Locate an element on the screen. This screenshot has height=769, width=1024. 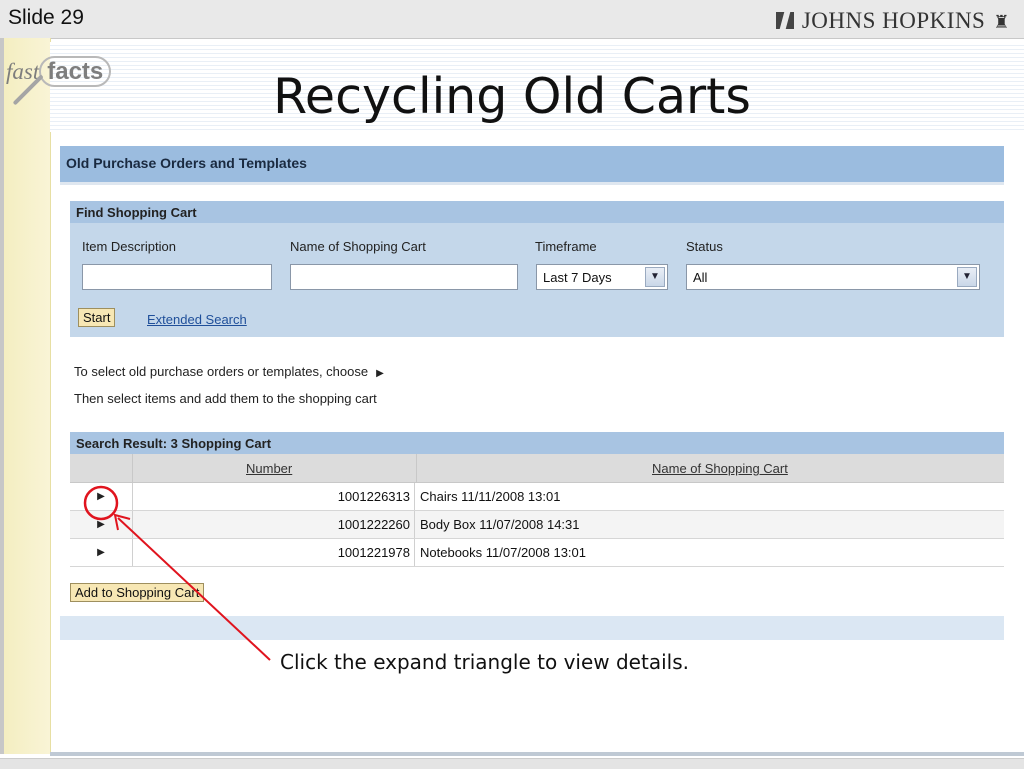
cart-number: 1001226313 is located at coordinates (274, 496).